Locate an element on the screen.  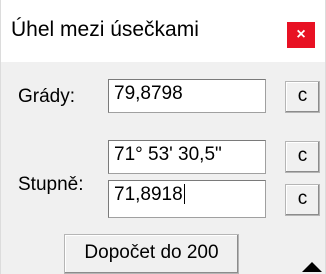
close-button: × is located at coordinates (301, 35).